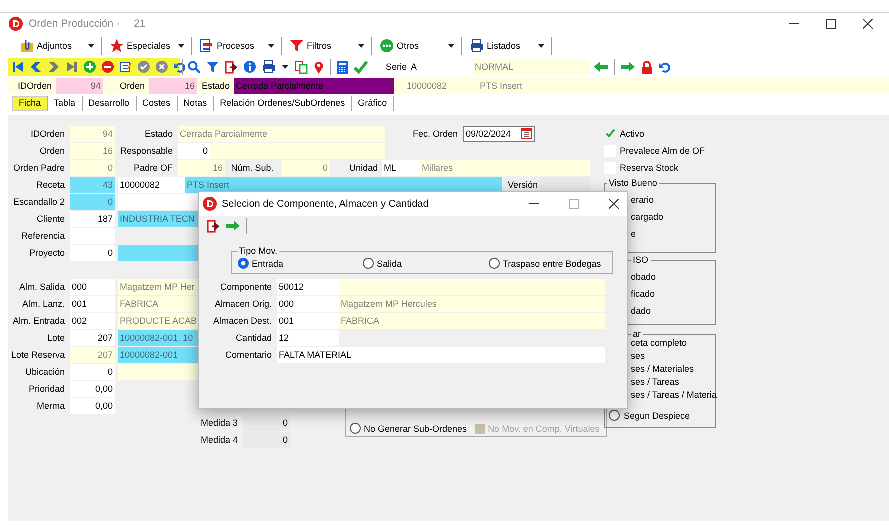  Describe the element at coordinates (51, 406) in the screenshot. I see `field-label: Merma` at that location.